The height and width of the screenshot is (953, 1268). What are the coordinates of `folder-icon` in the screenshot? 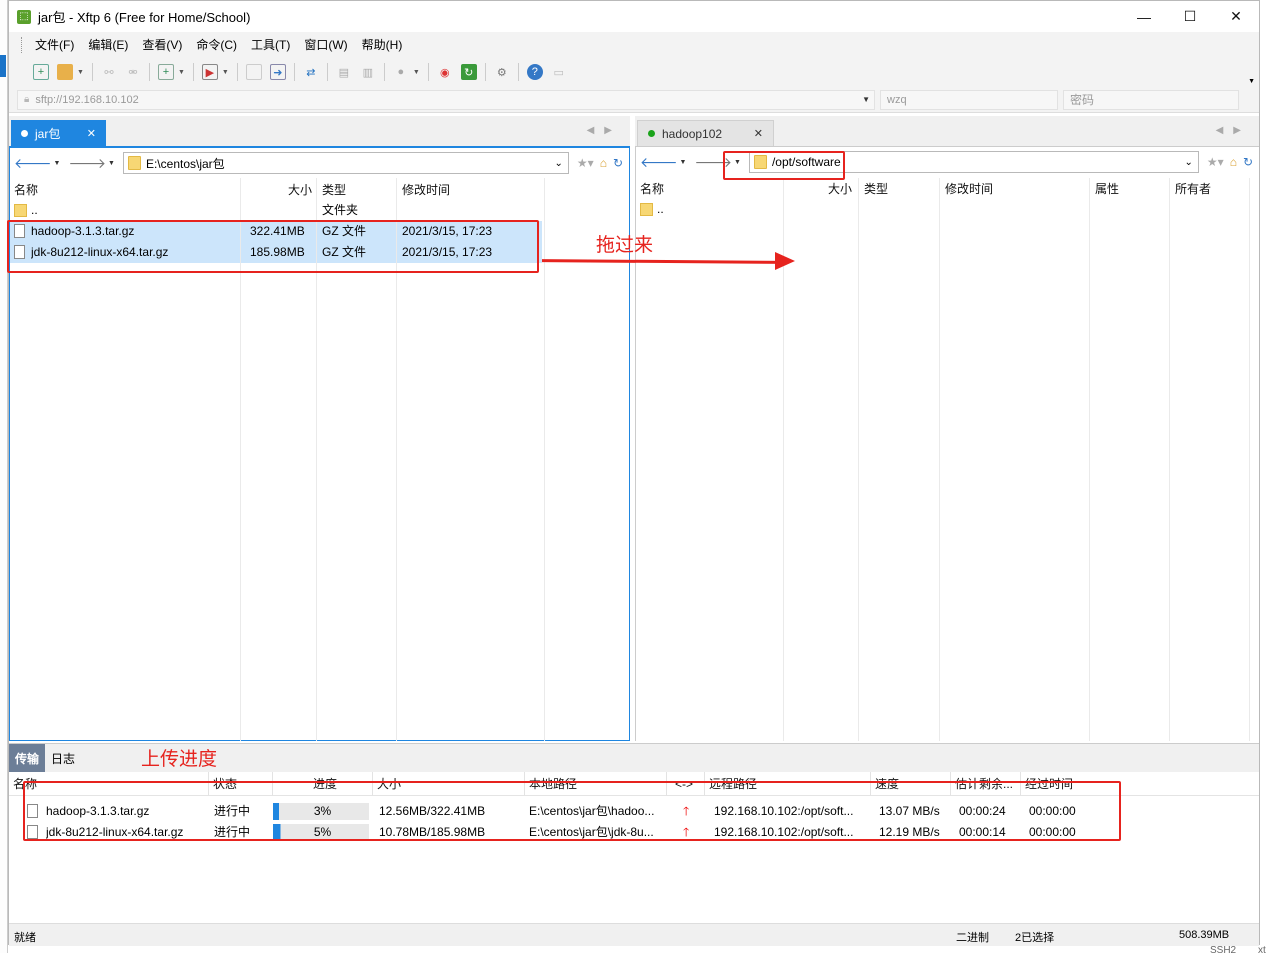 It's located at (134, 163).